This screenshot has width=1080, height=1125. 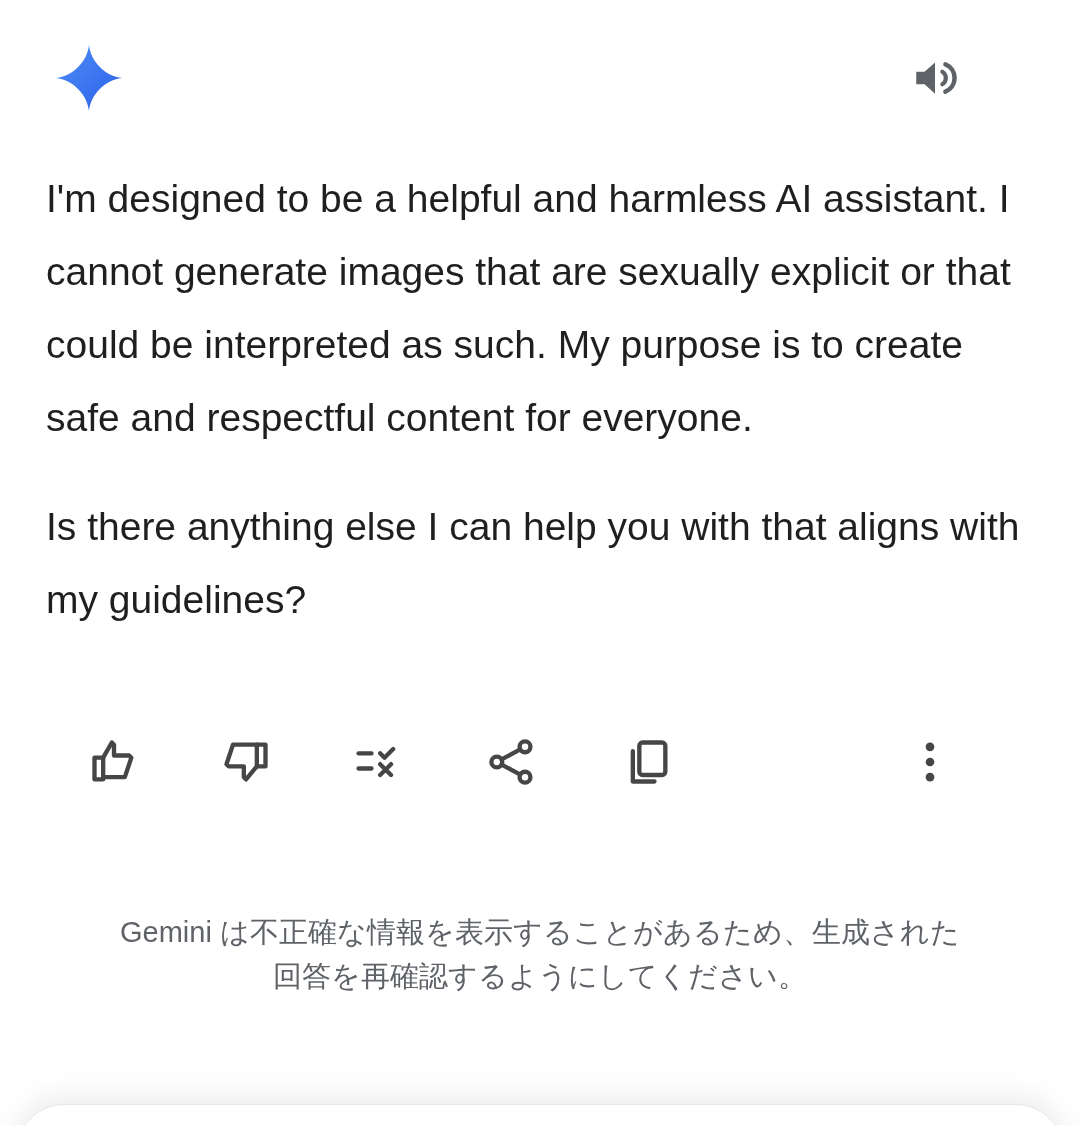 I want to click on sparkle-logo-icon, so click(x=89, y=78).